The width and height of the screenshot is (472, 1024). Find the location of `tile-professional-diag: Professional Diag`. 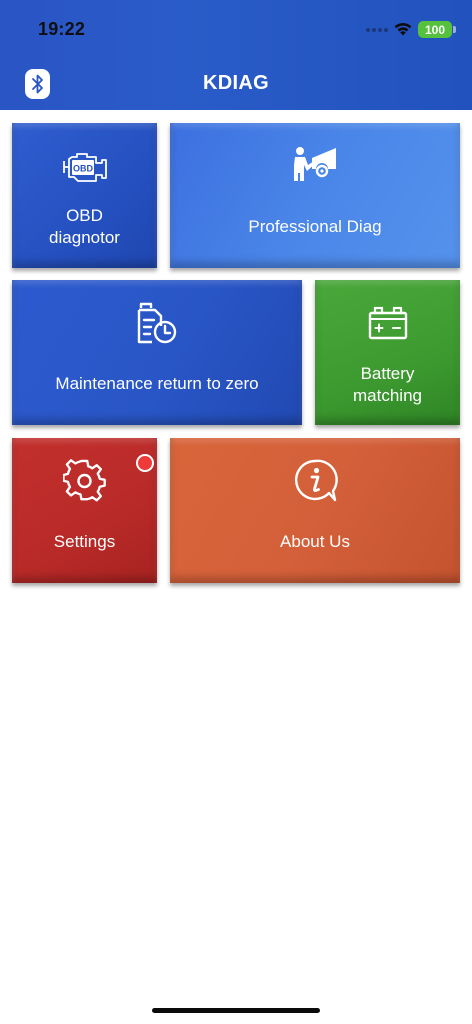

tile-professional-diag: Professional Diag is located at coordinates (315, 195).